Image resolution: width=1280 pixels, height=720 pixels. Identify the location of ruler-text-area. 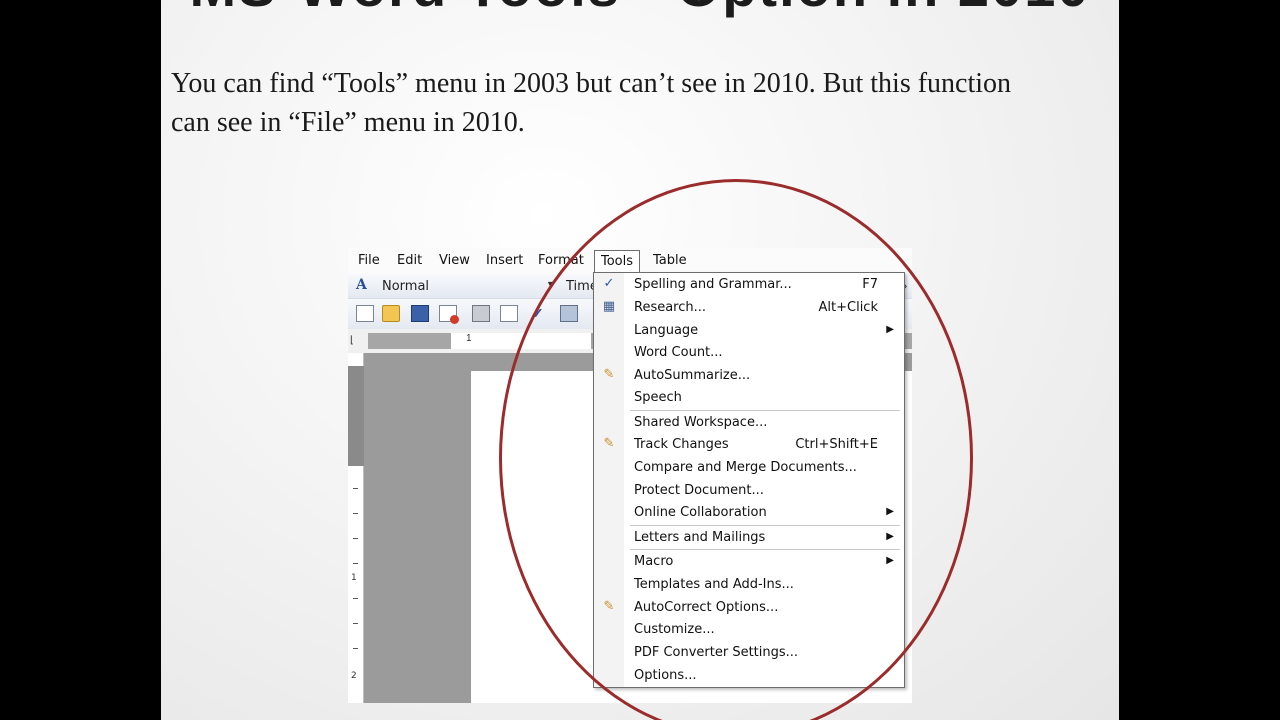
(521, 341).